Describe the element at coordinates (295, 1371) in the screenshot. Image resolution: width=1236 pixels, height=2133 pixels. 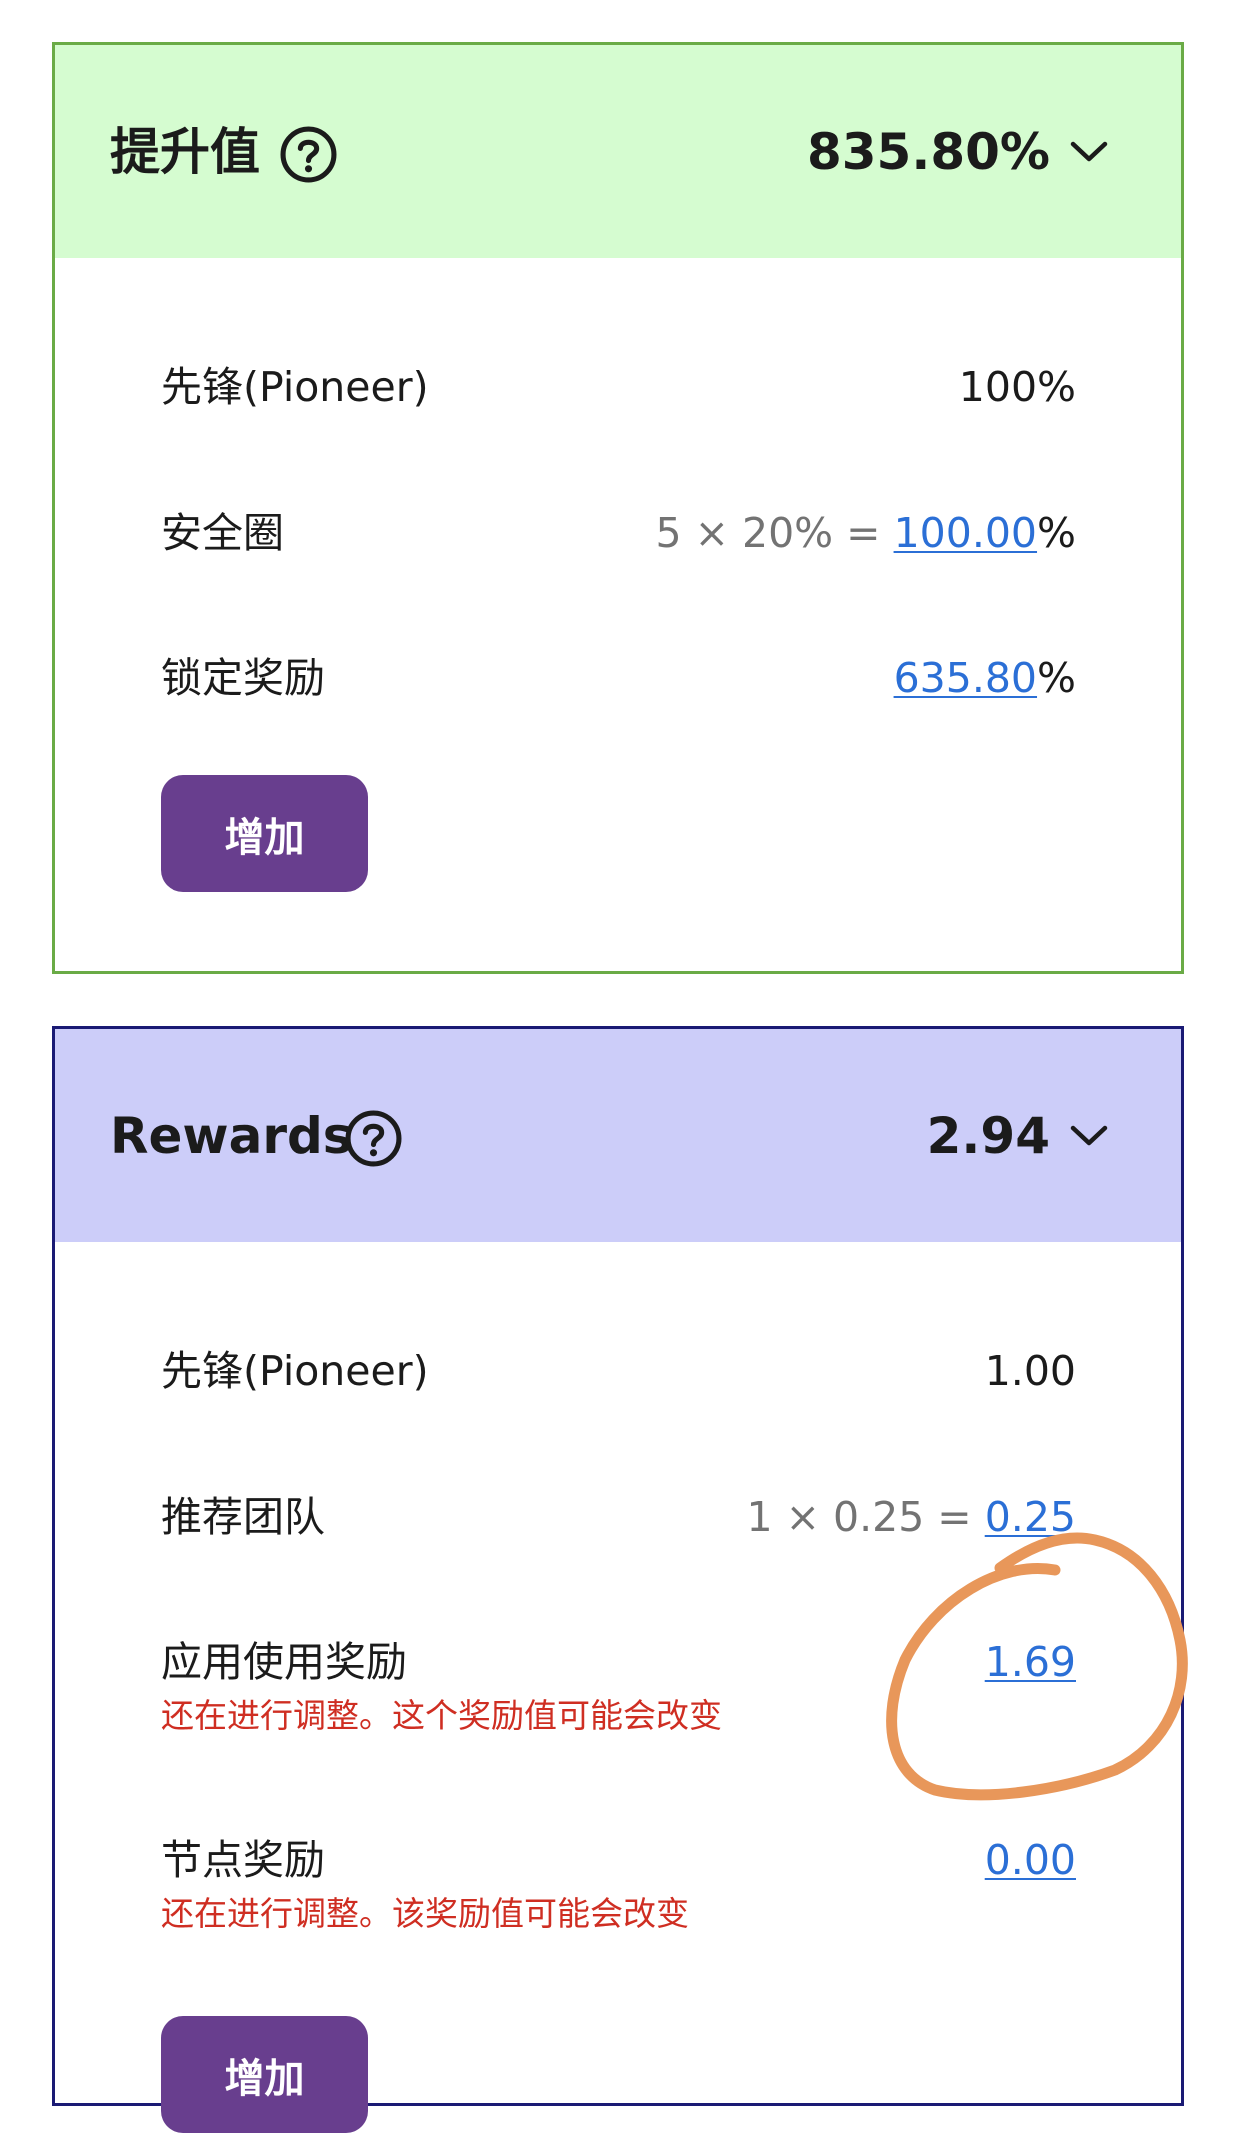
I see `rewards-pioneer-label: 先锋(Pioneer)` at that location.